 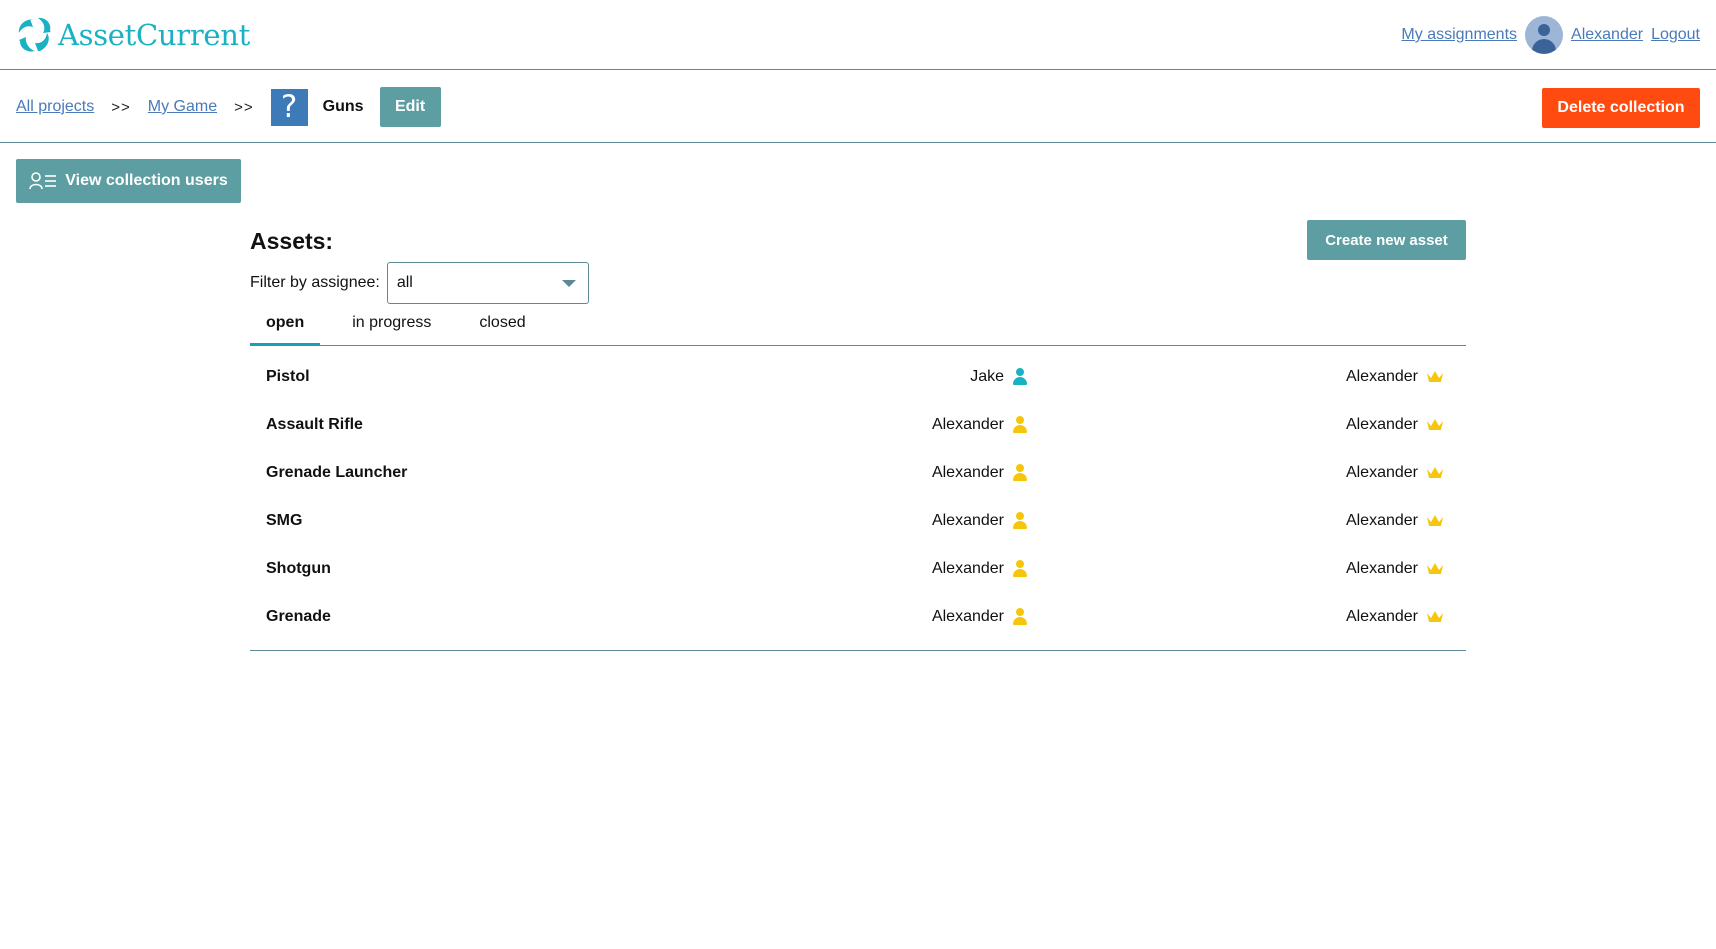 What do you see at coordinates (292, 241) in the screenshot?
I see `assets-title: Assets:` at bounding box center [292, 241].